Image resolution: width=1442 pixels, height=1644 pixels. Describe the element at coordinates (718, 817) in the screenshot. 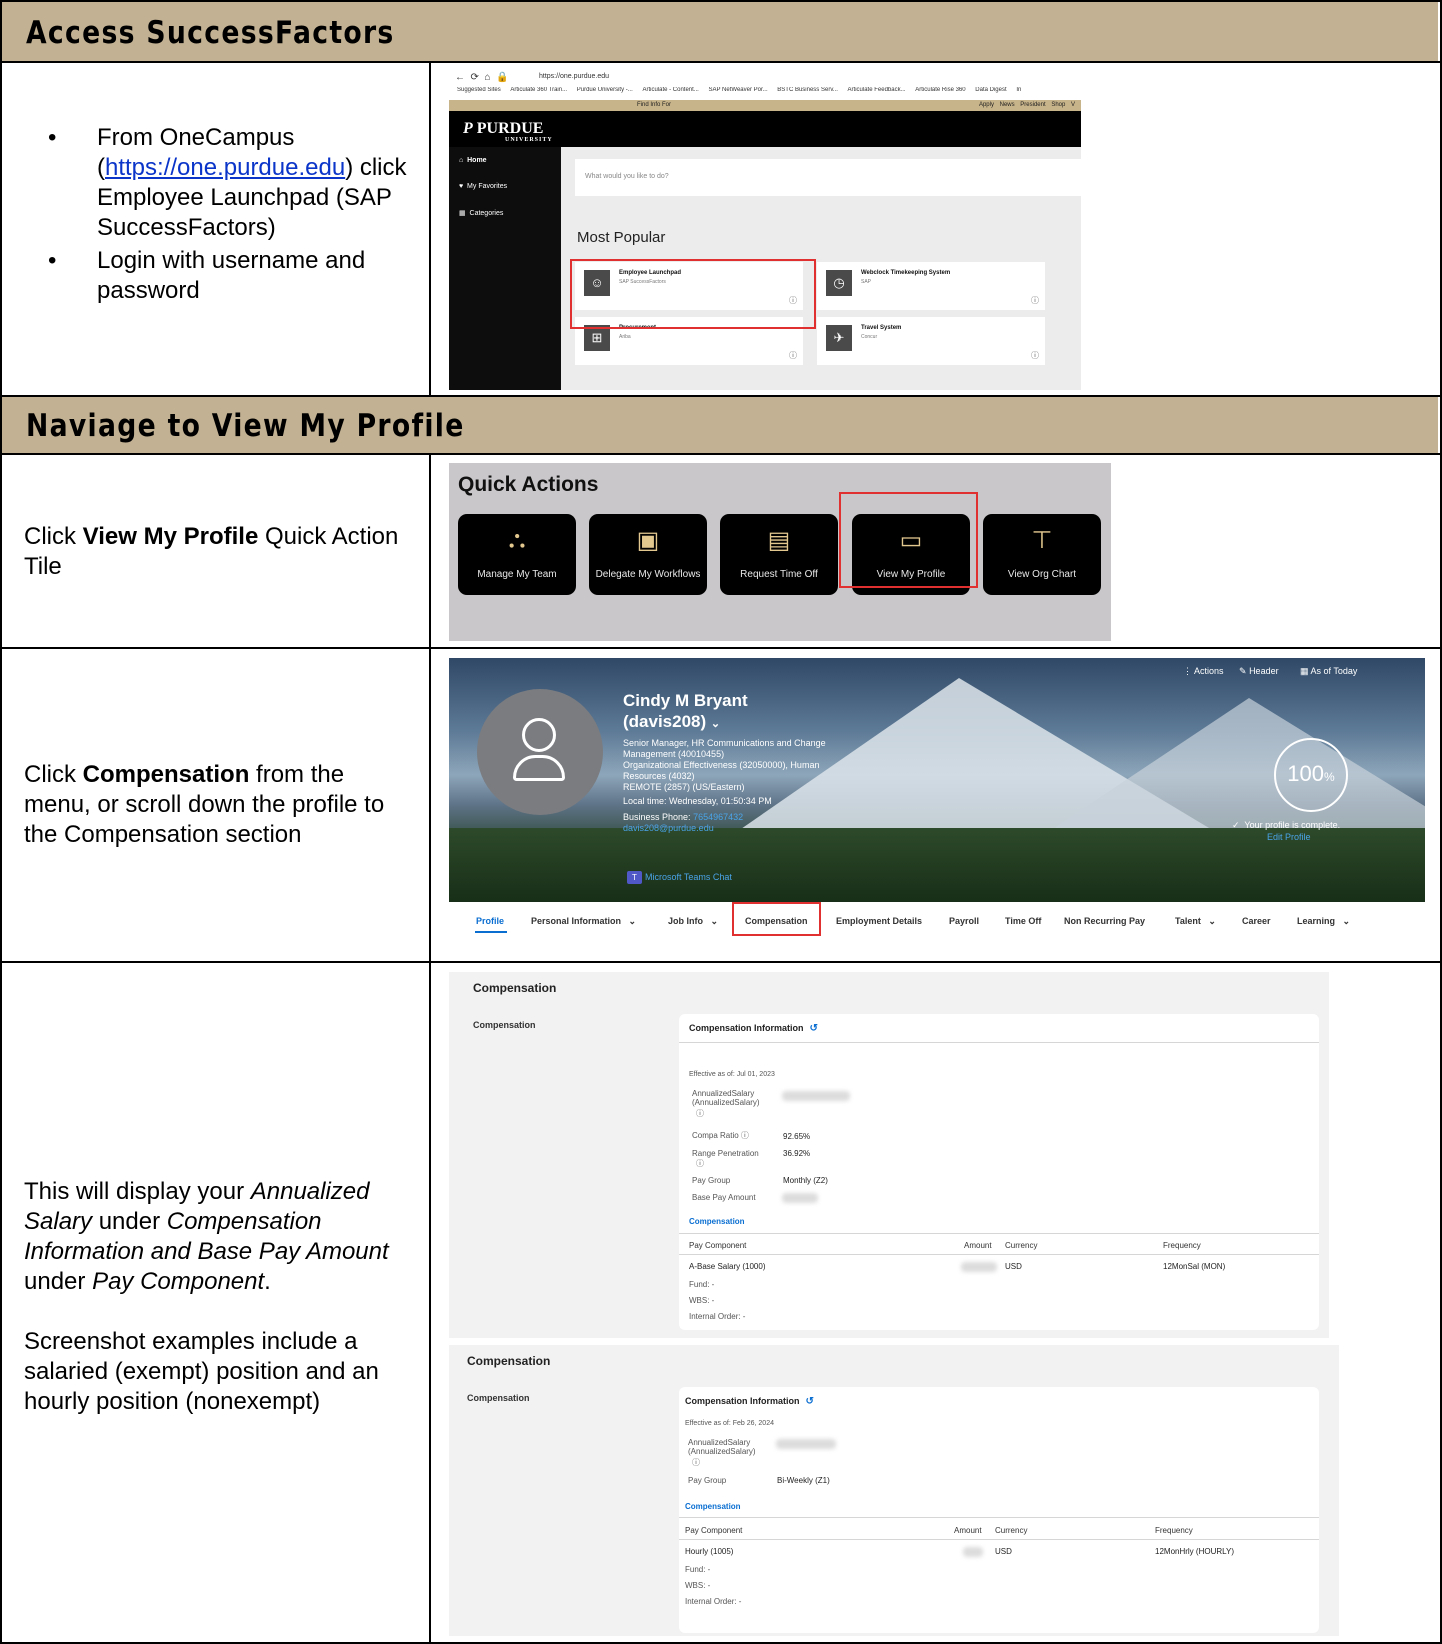

I see `phone-link: 7654967432` at that location.